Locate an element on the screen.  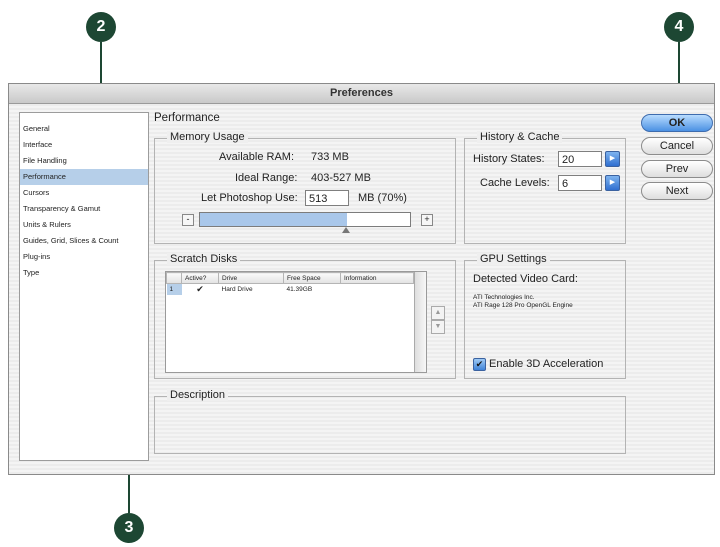
row-free-space: 41.39GB is located at coordinates (299, 289).